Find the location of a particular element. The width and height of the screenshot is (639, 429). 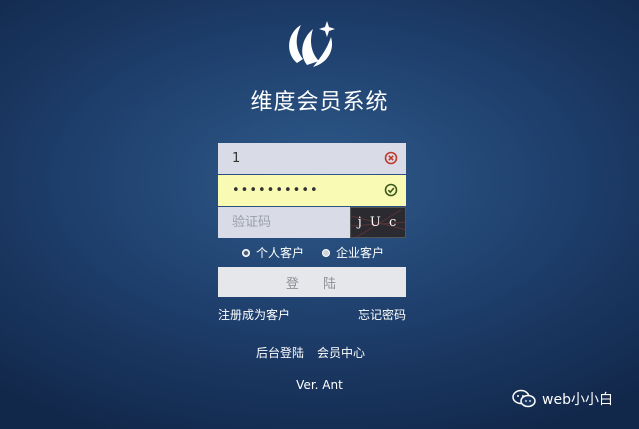

password-input is located at coordinates (312, 190).